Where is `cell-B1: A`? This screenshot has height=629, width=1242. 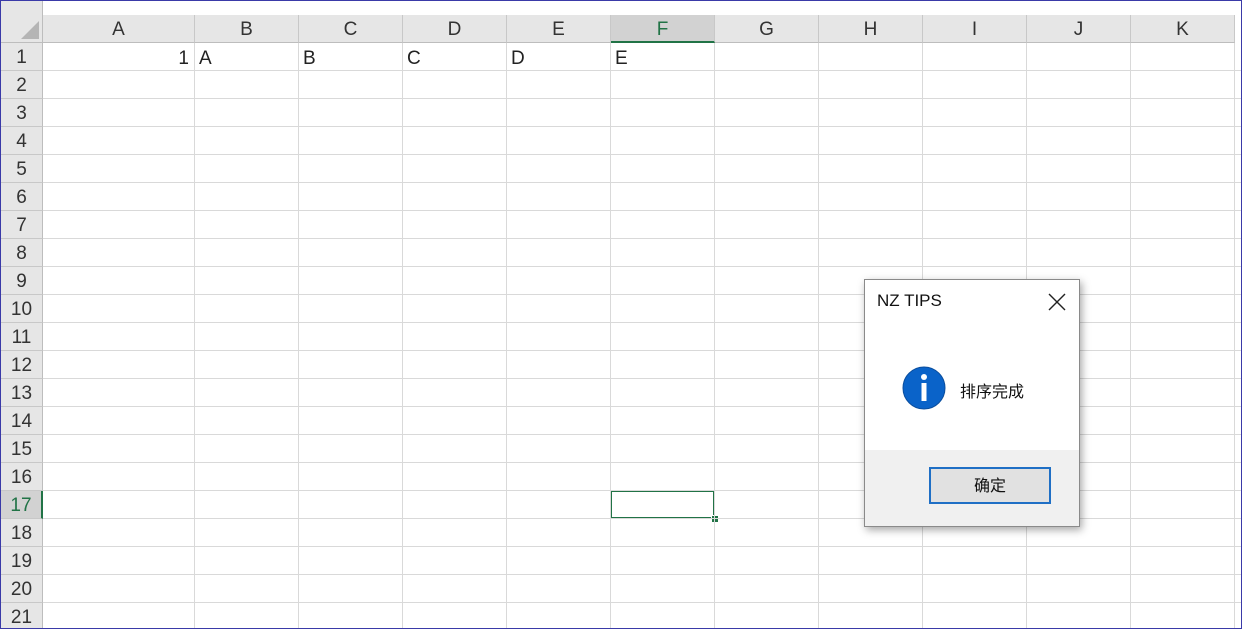 cell-B1: A is located at coordinates (205, 57).